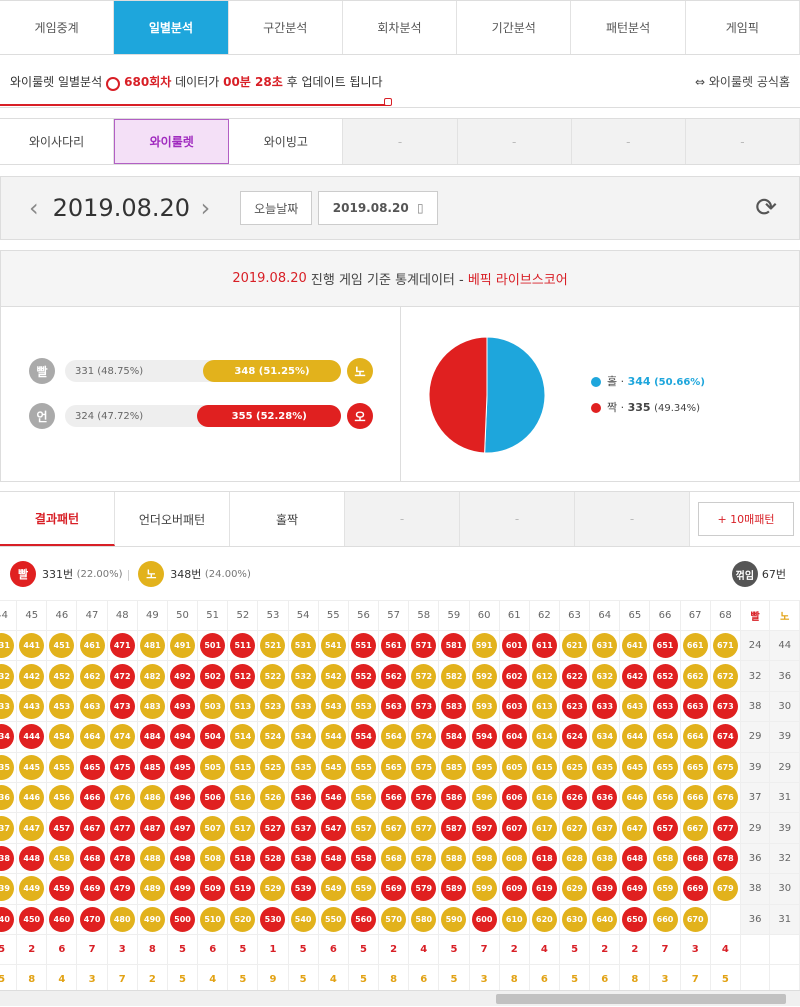  What do you see at coordinates (32, 615) in the screenshot?
I see `grid-col-header: 45` at bounding box center [32, 615].